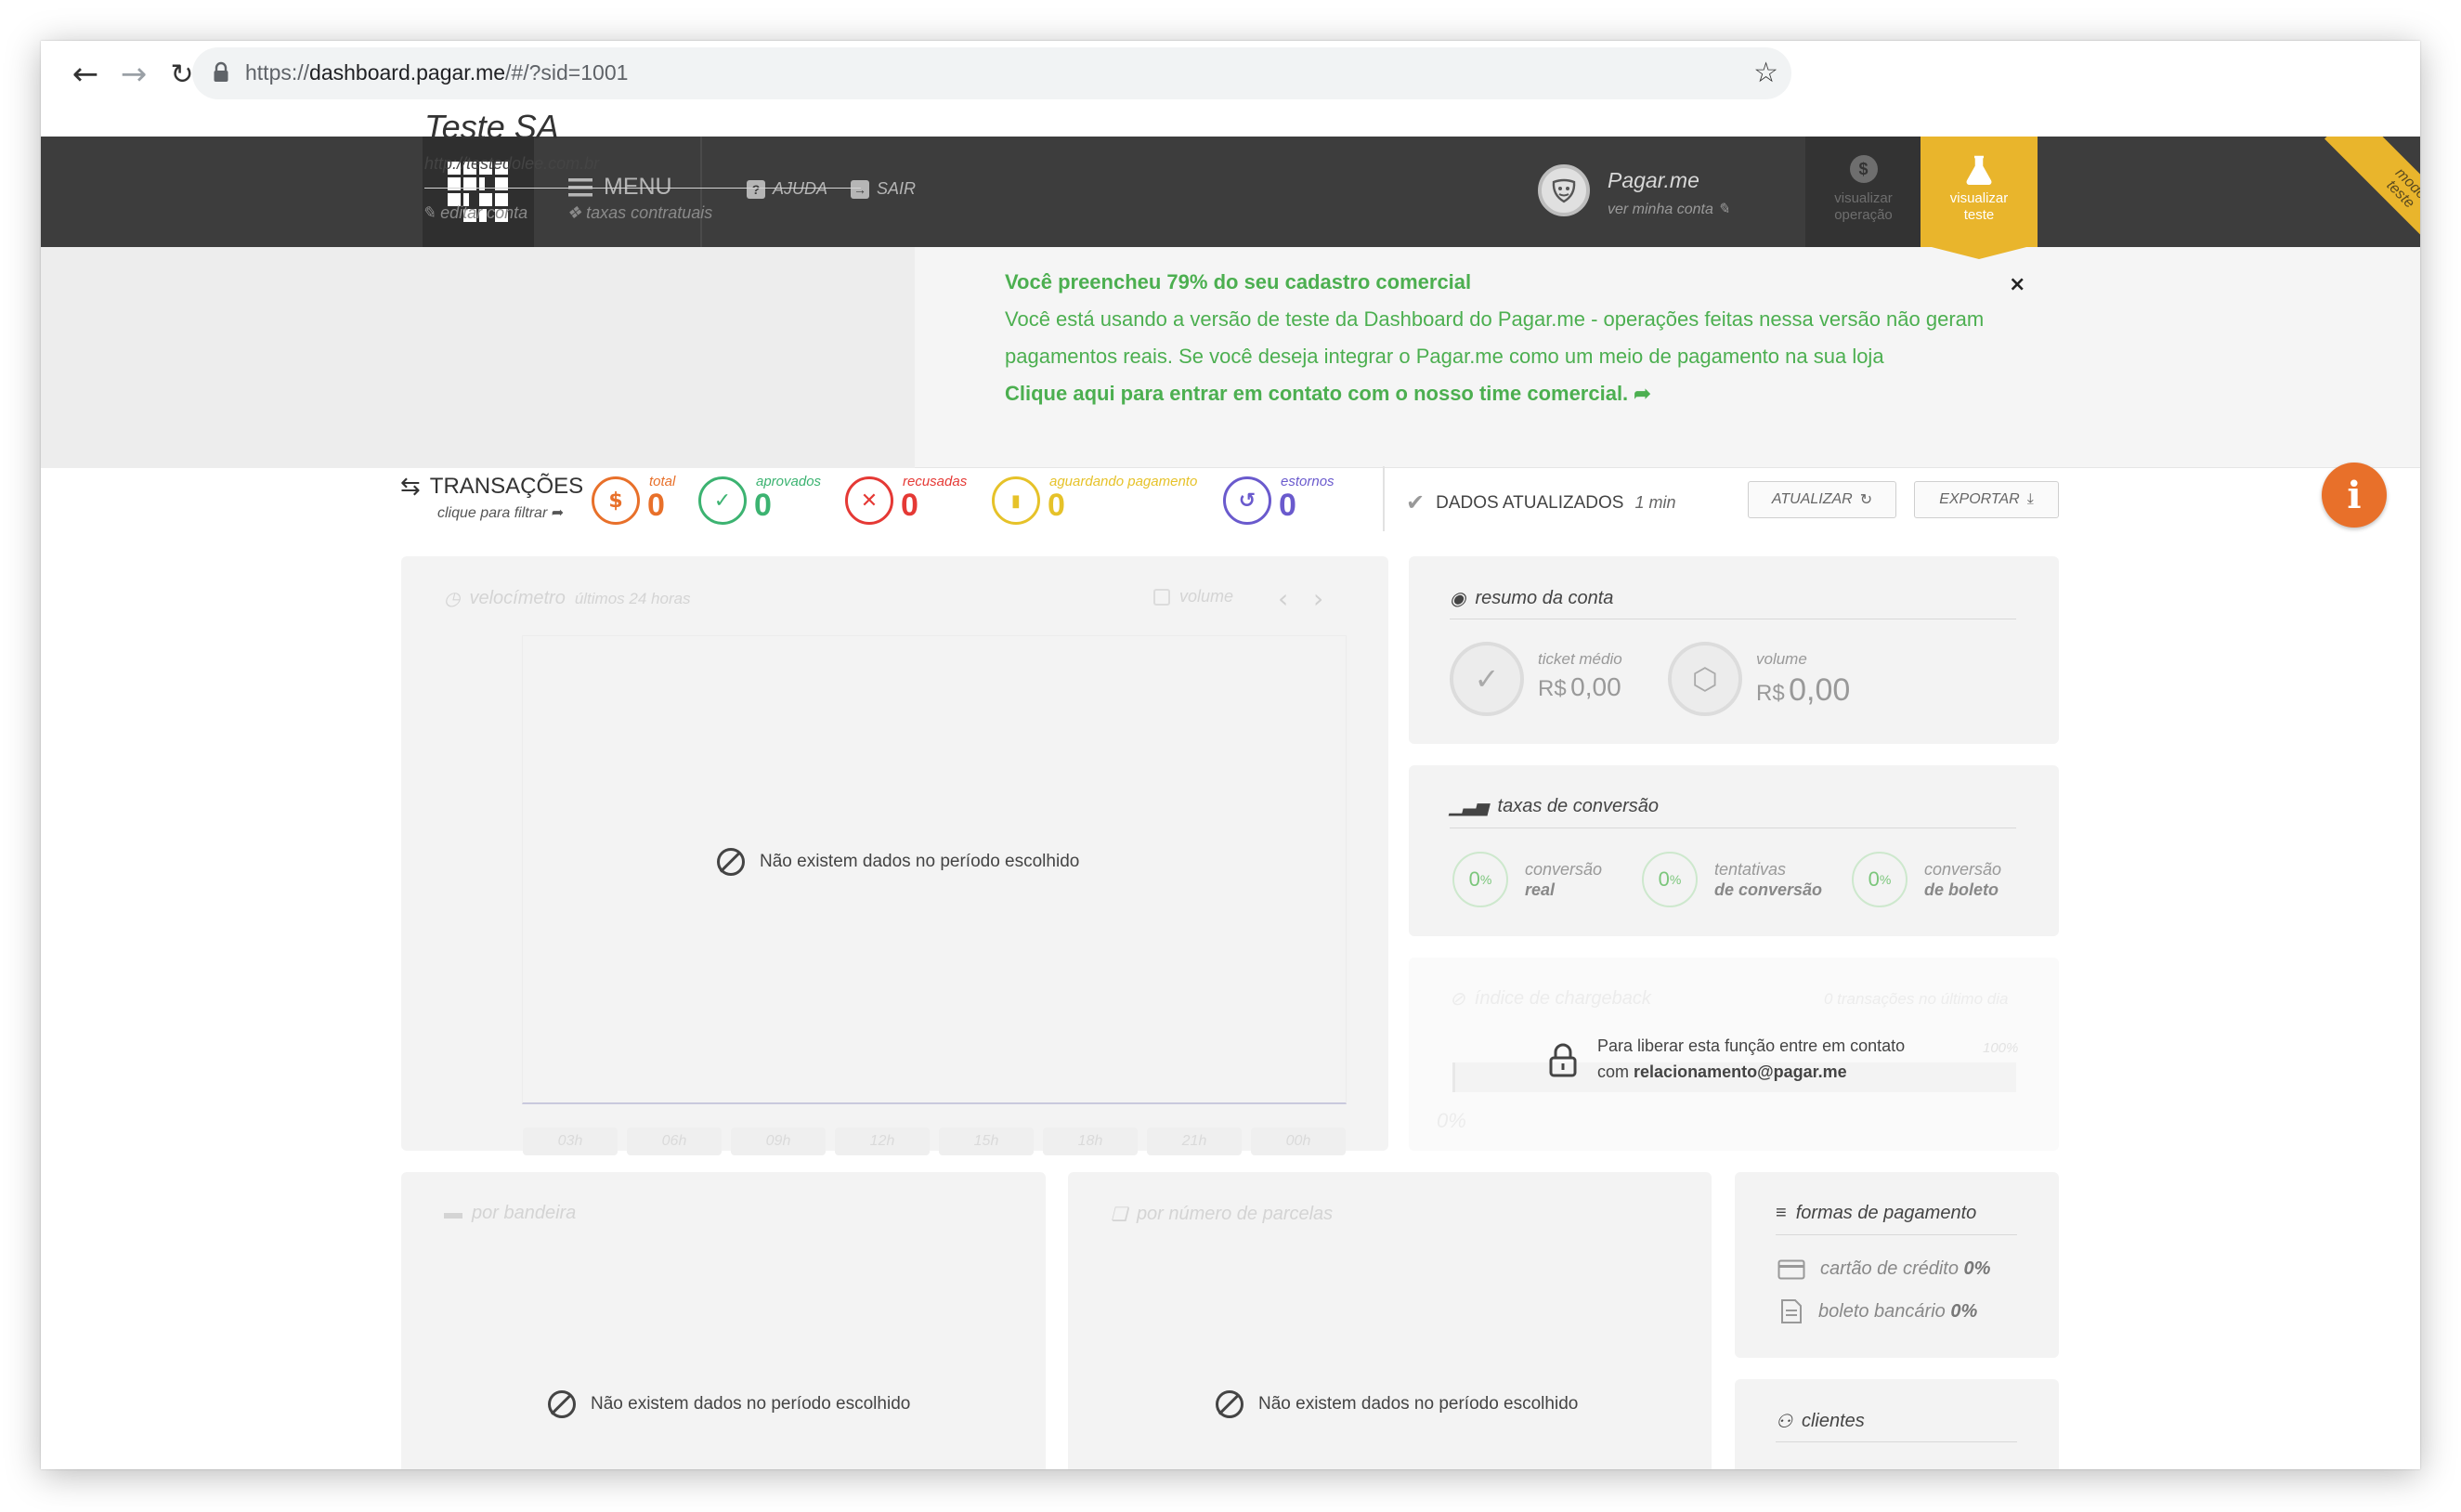 Image resolution: width=2461 pixels, height=1512 pixels. I want to click on clock-icon: ◷, so click(452, 599).